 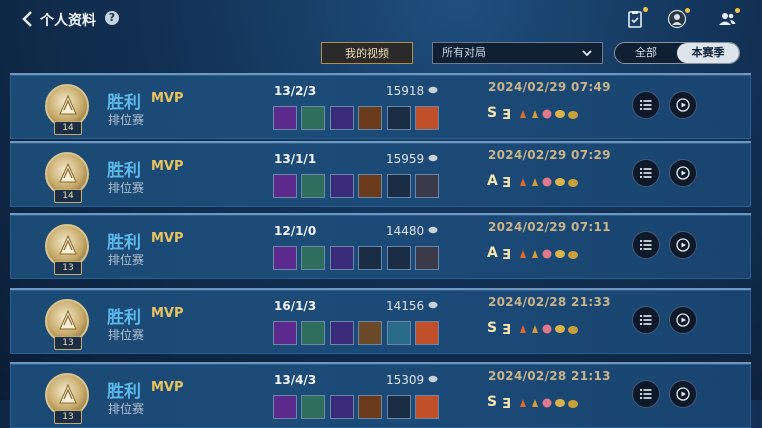 I want to click on page-title: 个人资料, so click(x=68, y=21).